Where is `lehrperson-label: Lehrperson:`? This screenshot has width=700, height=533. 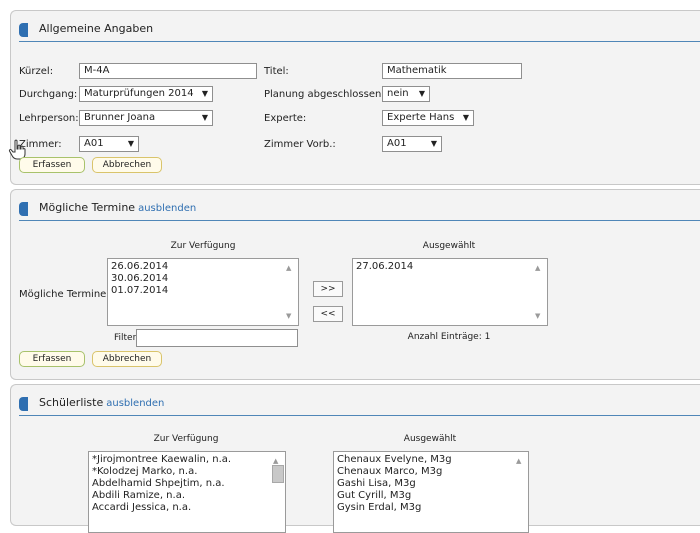
lehrperson-label: Lehrperson: is located at coordinates (49, 118).